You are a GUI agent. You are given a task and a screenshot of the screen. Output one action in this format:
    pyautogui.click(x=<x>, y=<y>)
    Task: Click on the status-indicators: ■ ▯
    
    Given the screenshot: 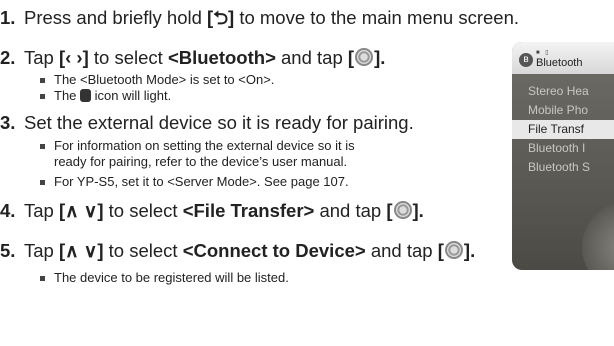 What is the action you would take?
    pyautogui.click(x=543, y=53)
    